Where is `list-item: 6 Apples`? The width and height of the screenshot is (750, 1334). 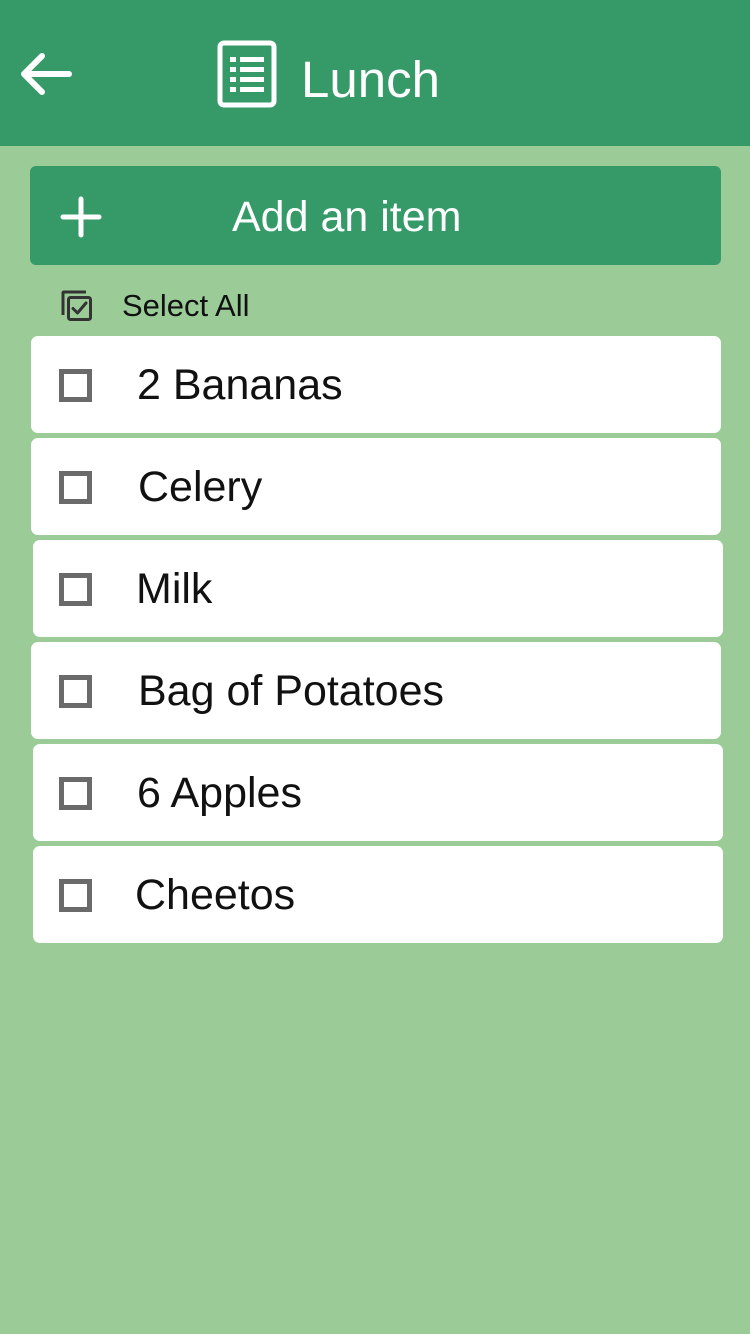 list-item: 6 Apples is located at coordinates (378, 792).